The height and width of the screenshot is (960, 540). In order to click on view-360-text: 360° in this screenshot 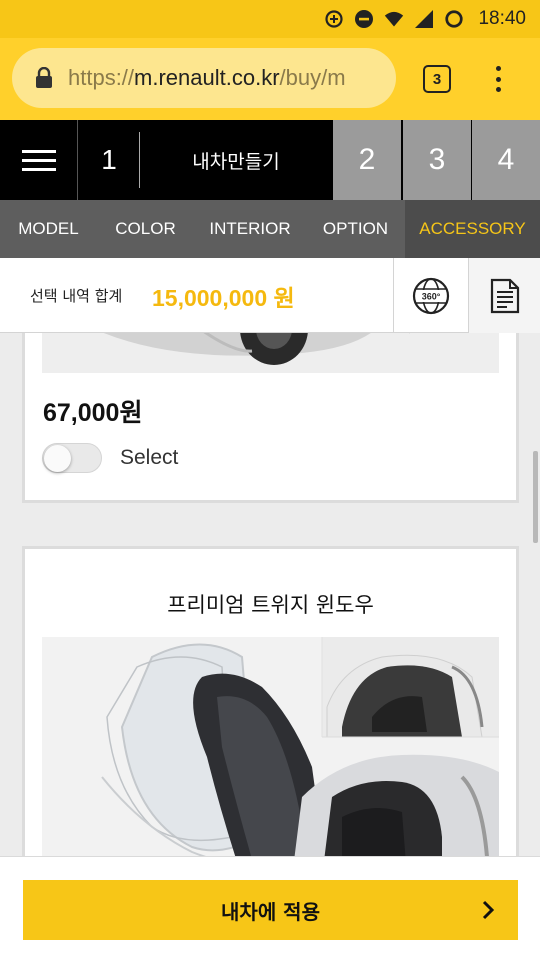, I will do `click(431, 296)`.